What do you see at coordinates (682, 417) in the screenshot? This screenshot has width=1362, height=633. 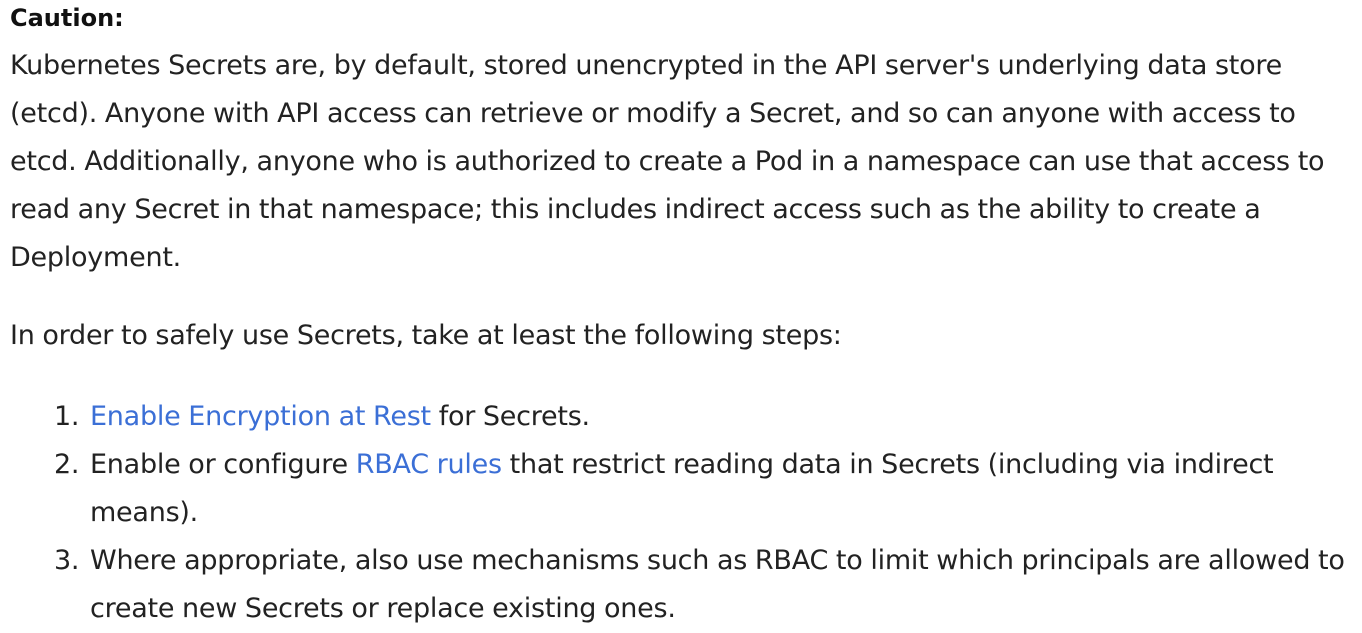 I see `list-item-step-1: 1. Enable Encryption at Rest for Secrets.` at bounding box center [682, 417].